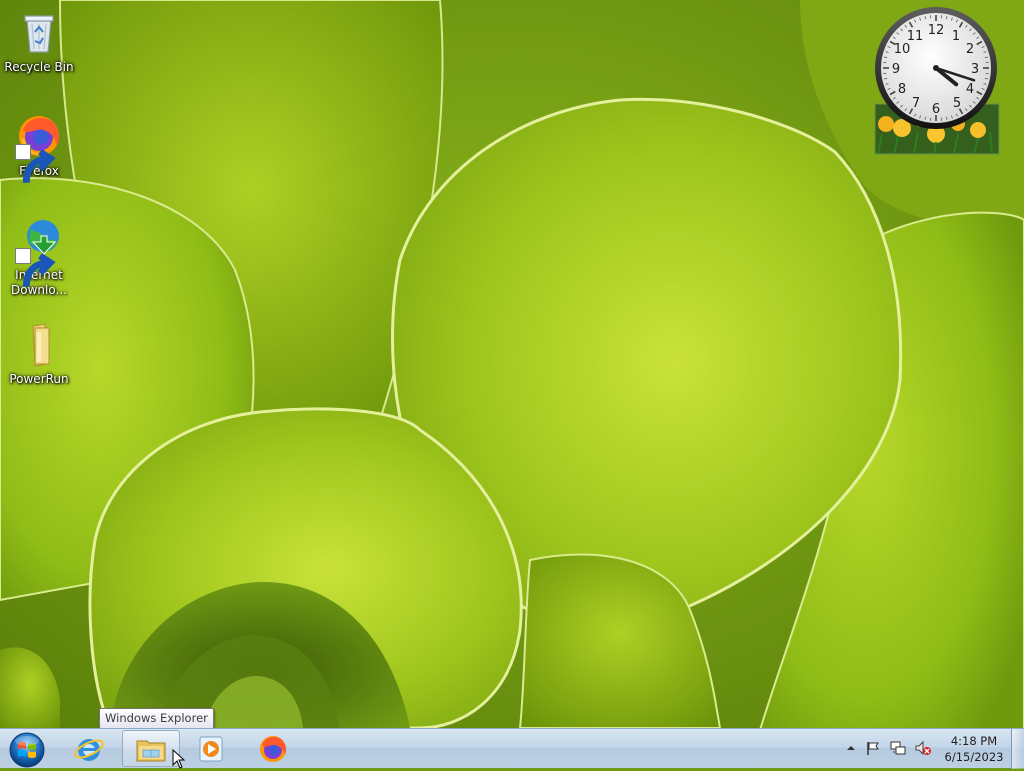 This screenshot has width=1024, height=771. I want to click on clock-gadget: 1212 345 678 91011, so click(937, 81).